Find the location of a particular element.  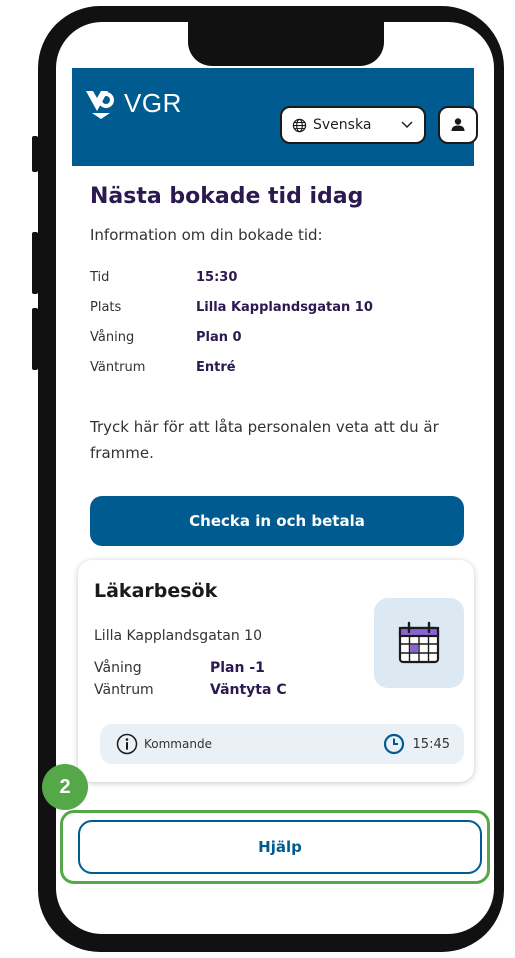

appointment-row-label: Väntrum is located at coordinates (124, 690).